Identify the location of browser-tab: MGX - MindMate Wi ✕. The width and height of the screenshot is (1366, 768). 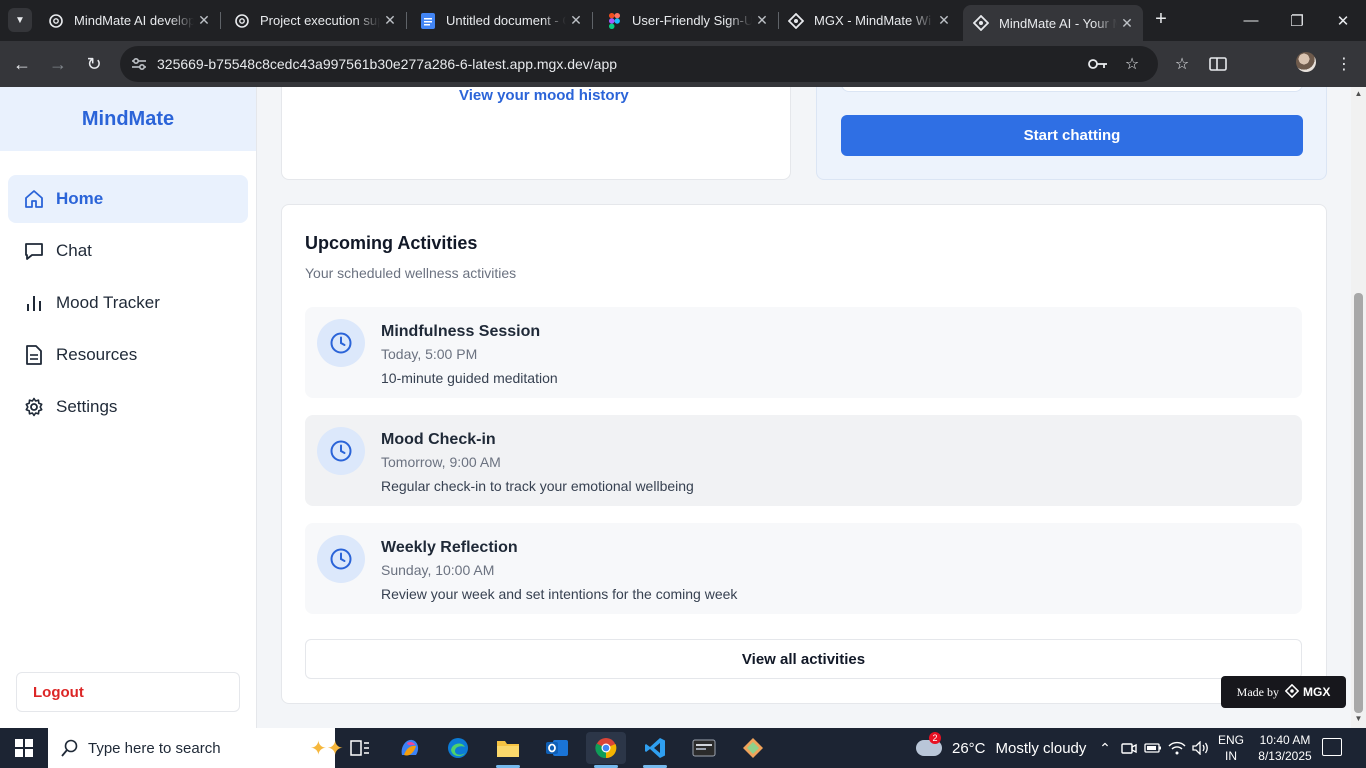
(867, 20).